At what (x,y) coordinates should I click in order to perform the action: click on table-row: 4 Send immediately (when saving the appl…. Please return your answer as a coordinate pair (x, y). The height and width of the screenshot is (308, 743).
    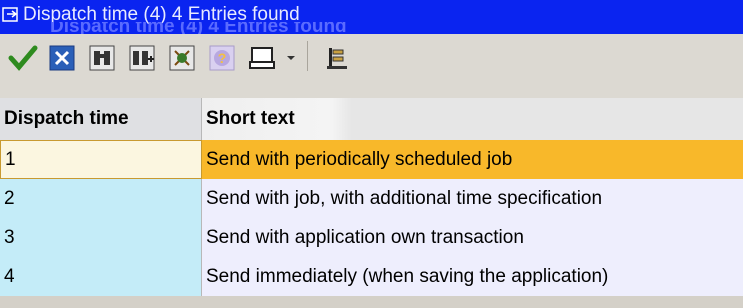
    Looking at the image, I should click on (371, 276).